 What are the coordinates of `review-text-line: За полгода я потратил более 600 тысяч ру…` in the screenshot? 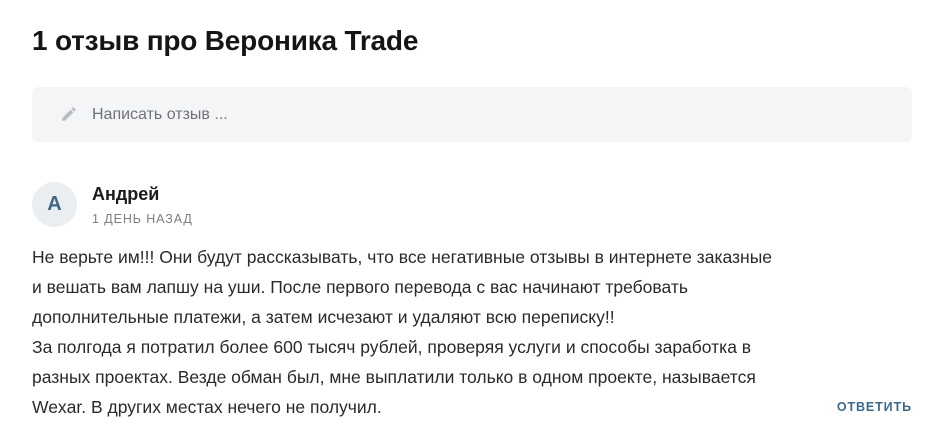 It's located at (392, 347).